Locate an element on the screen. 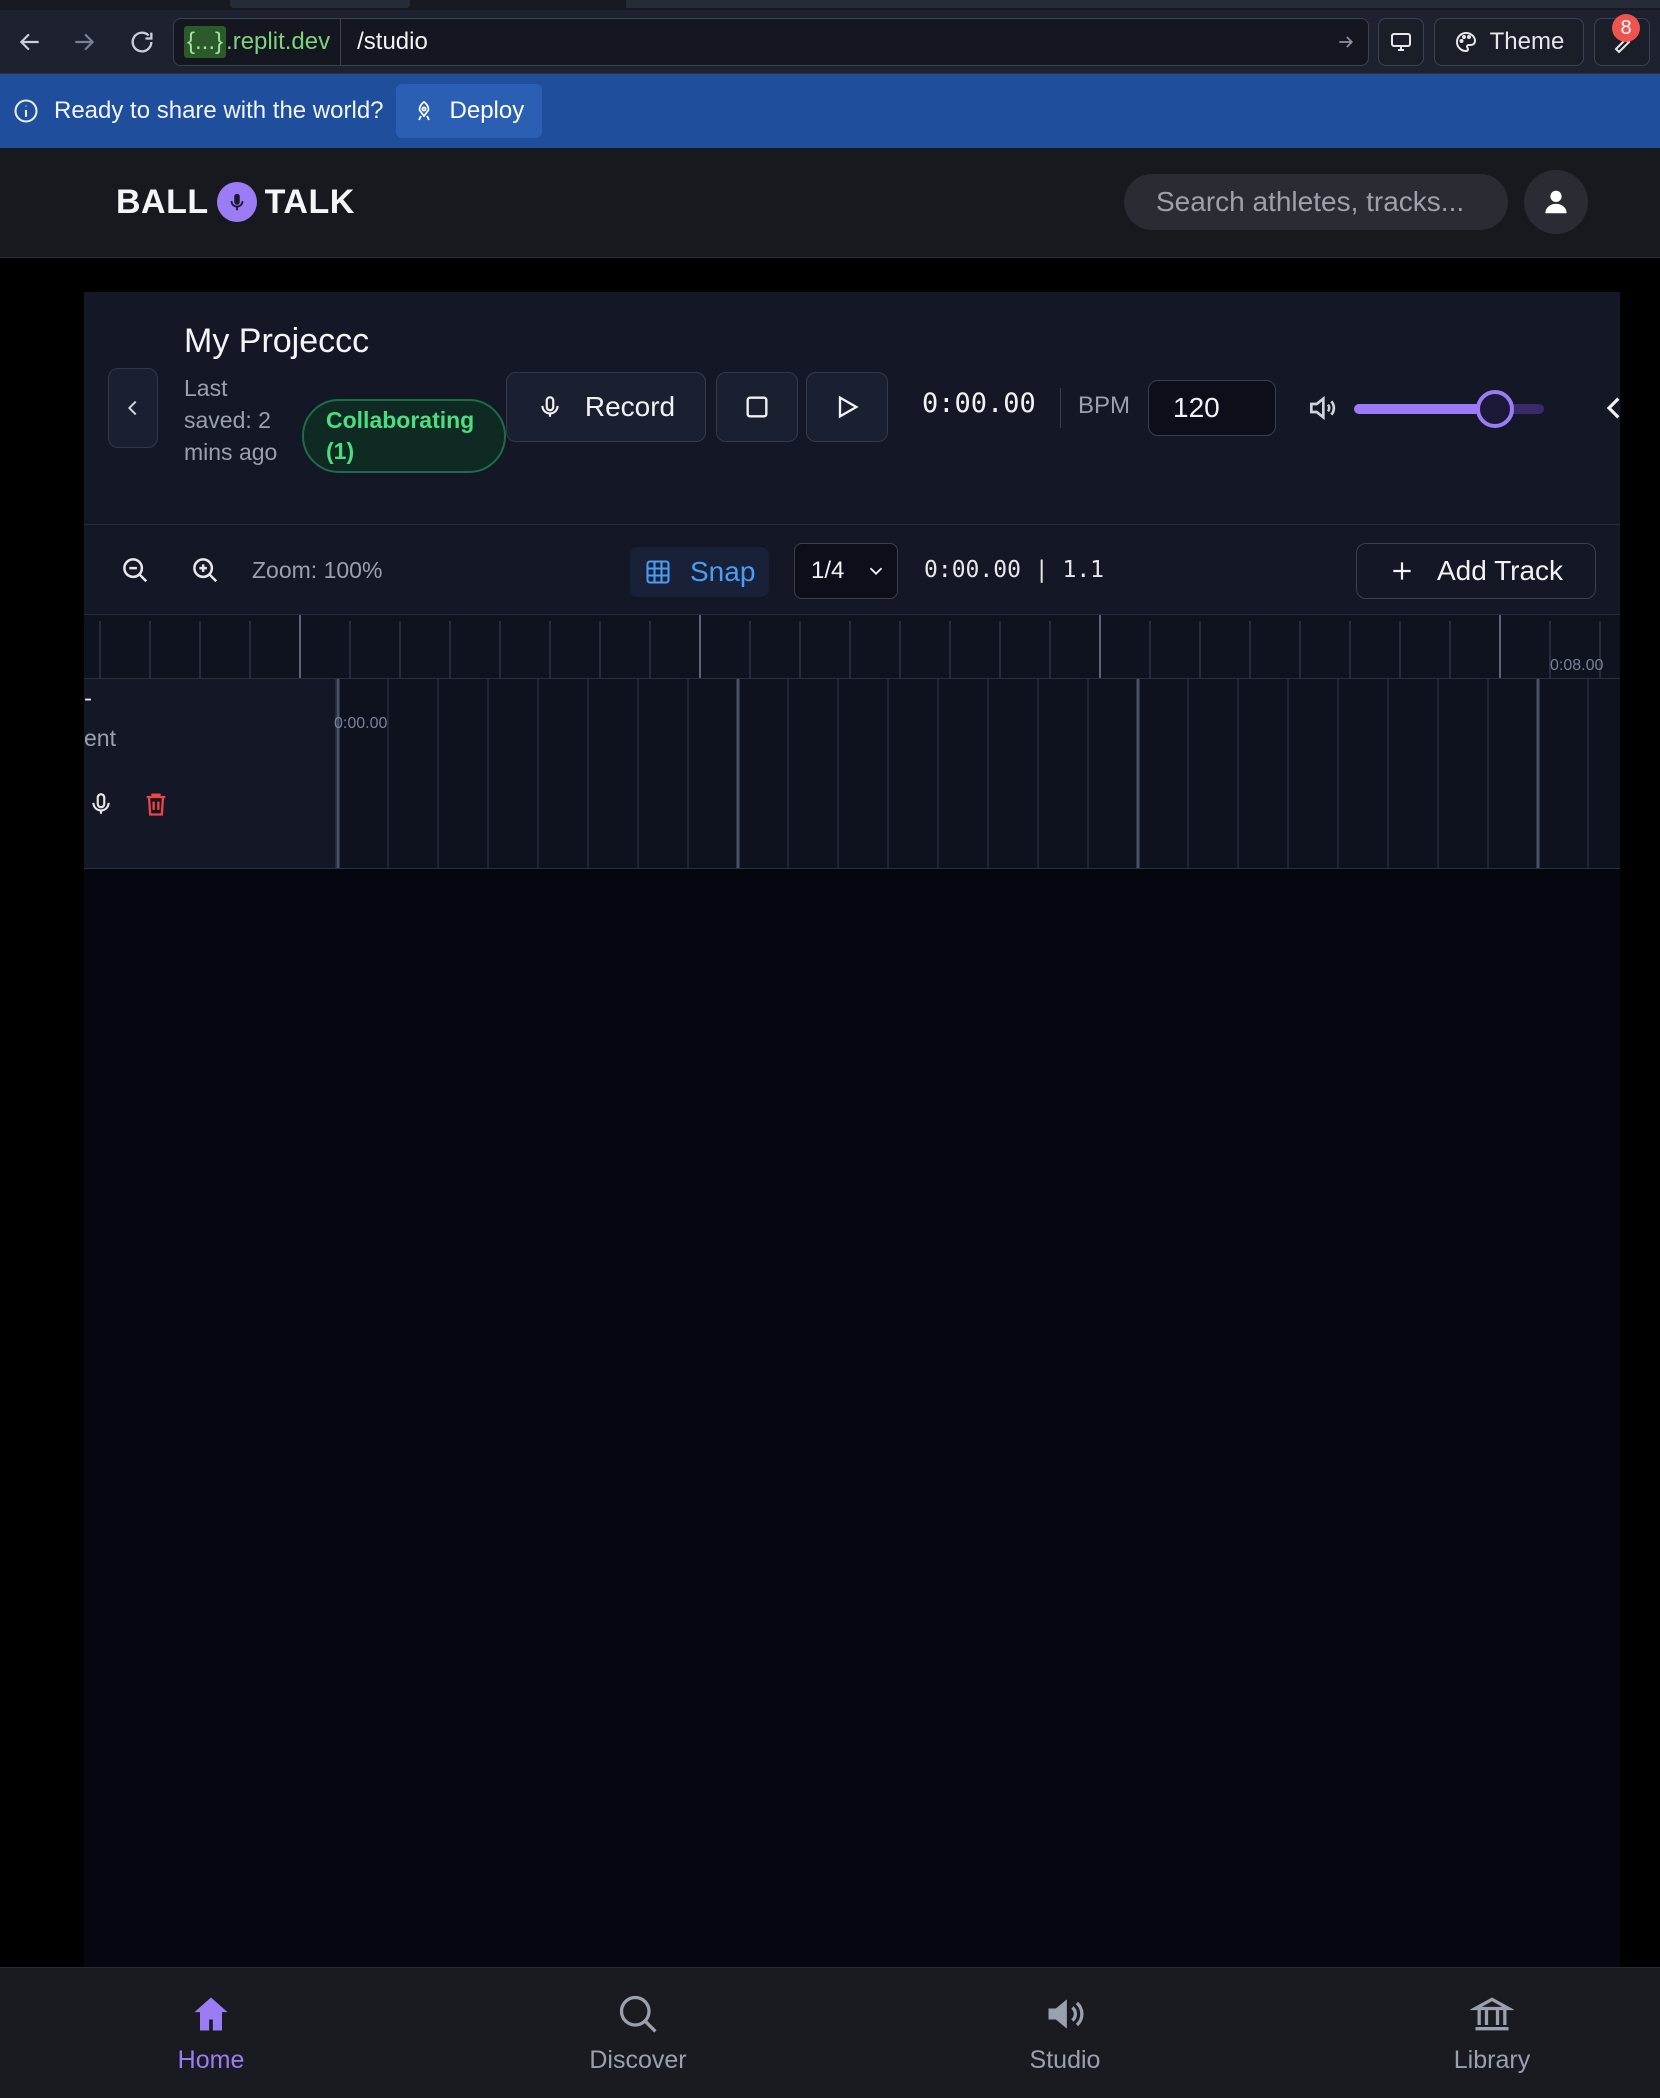 The height and width of the screenshot is (2098, 1660). position-readout: 0:00.00 | 1.1 is located at coordinates (1014, 570).